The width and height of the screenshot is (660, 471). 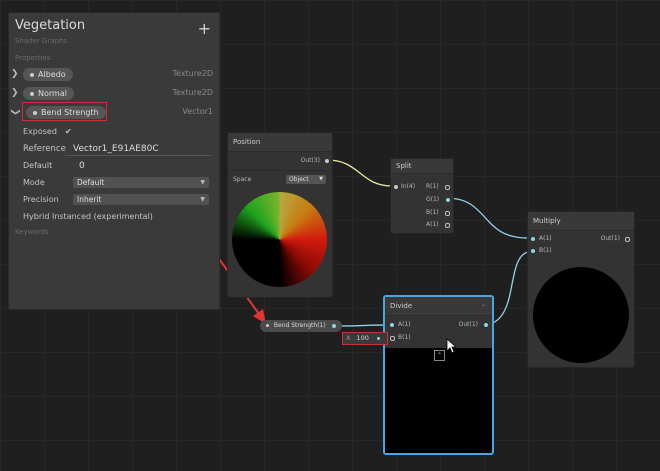 What do you see at coordinates (242, 179) in the screenshot?
I see `space-label: Space` at bounding box center [242, 179].